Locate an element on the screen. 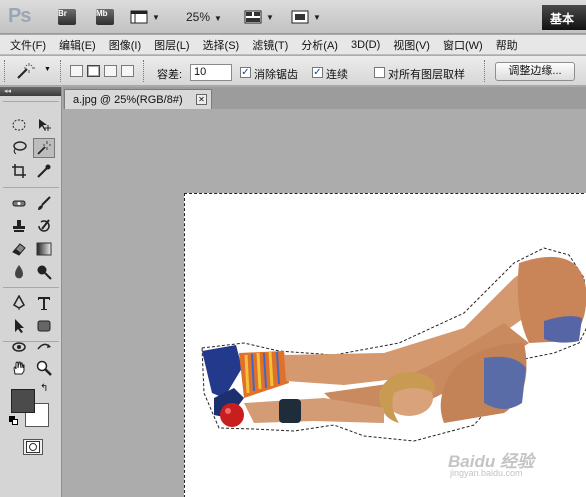 The width and height of the screenshot is (586, 497). brush-icon is located at coordinates (44, 203).